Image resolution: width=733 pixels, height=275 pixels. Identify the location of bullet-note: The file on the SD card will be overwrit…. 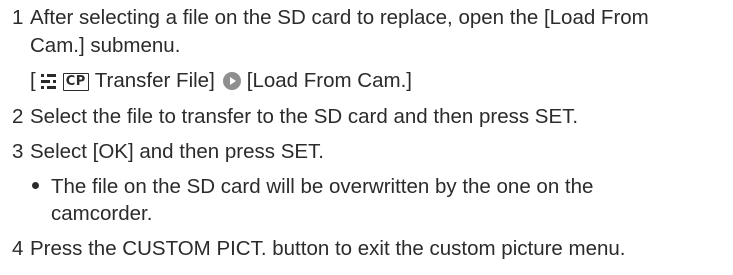
(312, 187).